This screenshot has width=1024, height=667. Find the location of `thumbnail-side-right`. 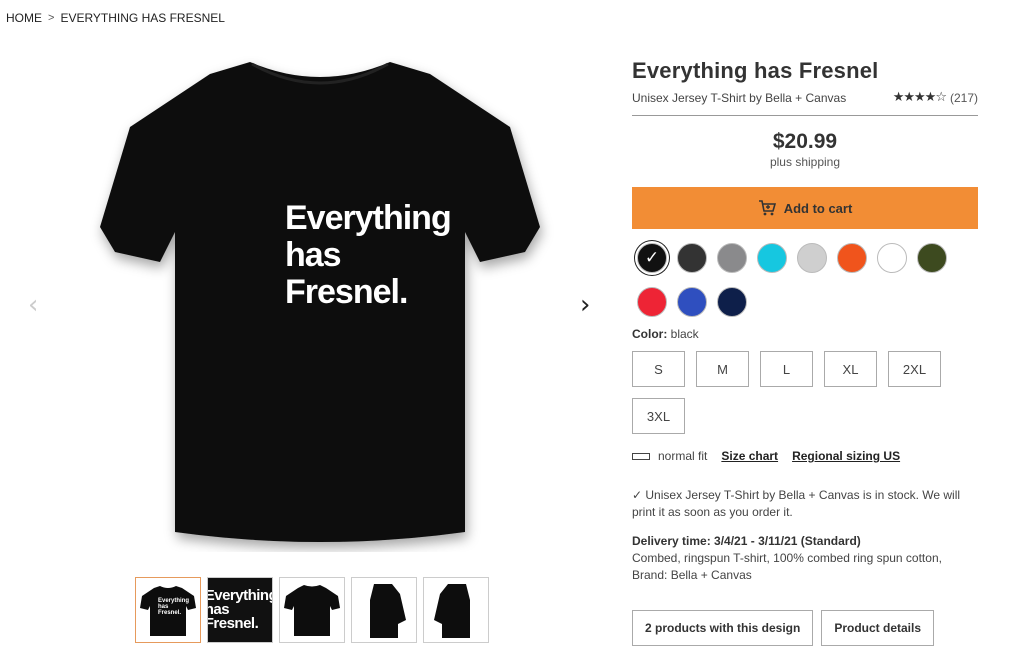

thumbnail-side-right is located at coordinates (456, 610).